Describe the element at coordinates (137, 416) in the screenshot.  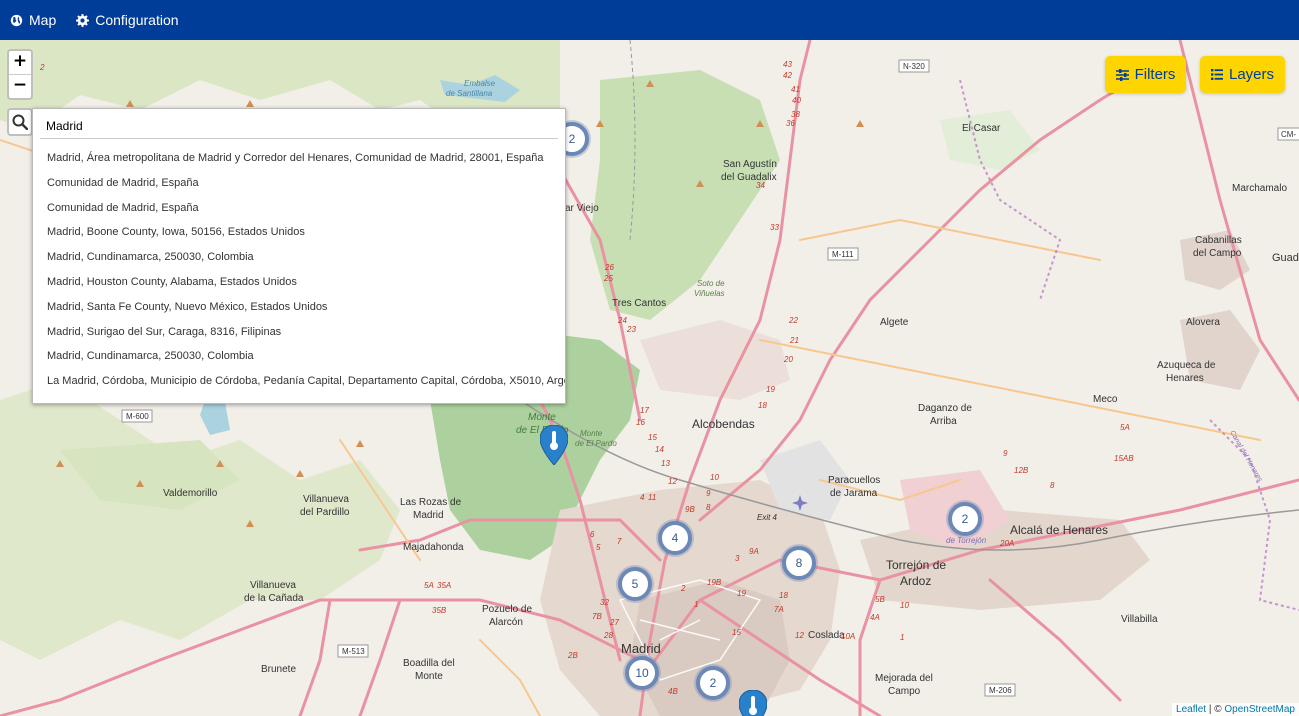
I see `shield-m600: M-600` at that location.